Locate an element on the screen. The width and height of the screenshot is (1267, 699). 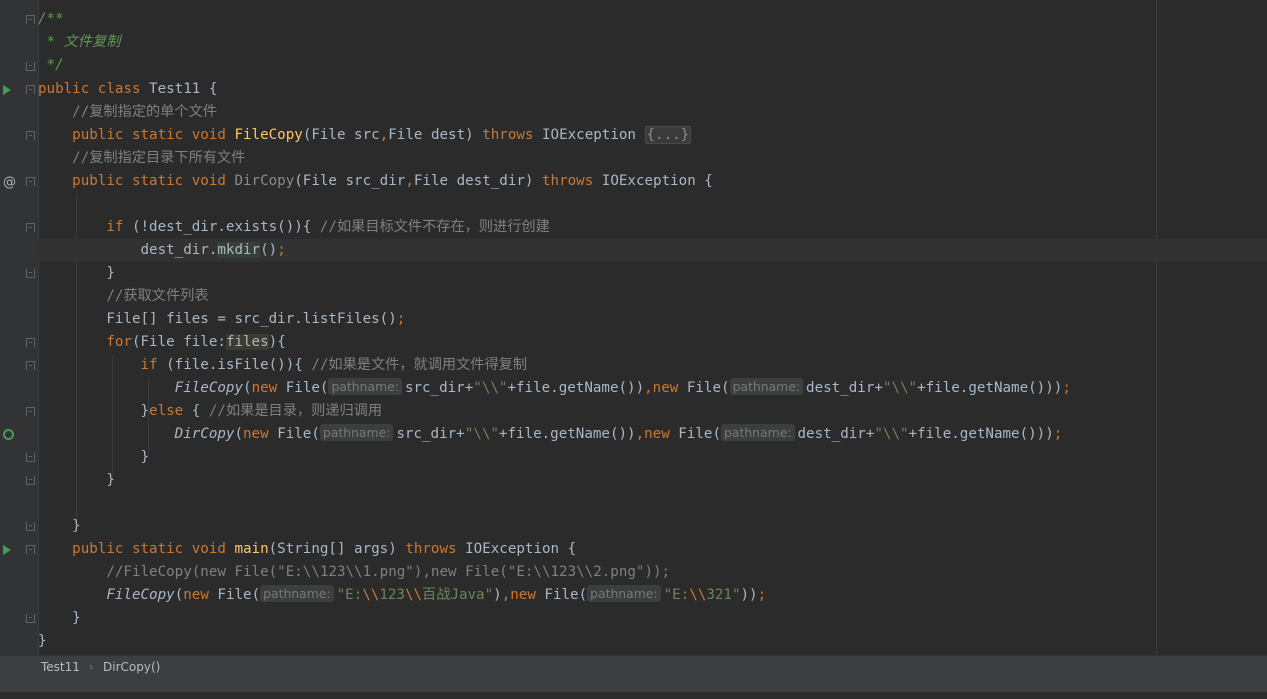
method-declaration: main is located at coordinates (251, 549).